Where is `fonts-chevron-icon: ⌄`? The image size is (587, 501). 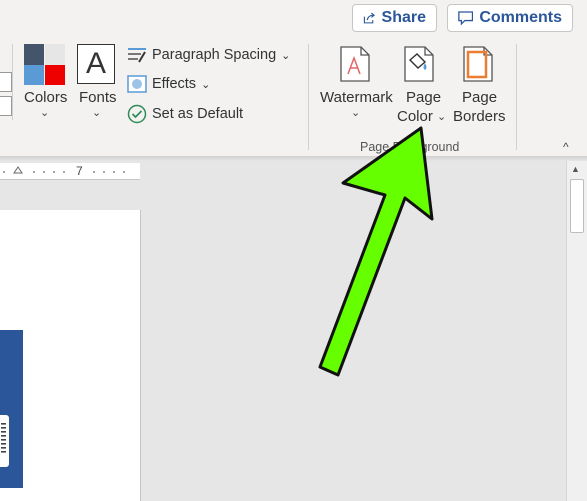 fonts-chevron-icon: ⌄ is located at coordinates (96, 112).